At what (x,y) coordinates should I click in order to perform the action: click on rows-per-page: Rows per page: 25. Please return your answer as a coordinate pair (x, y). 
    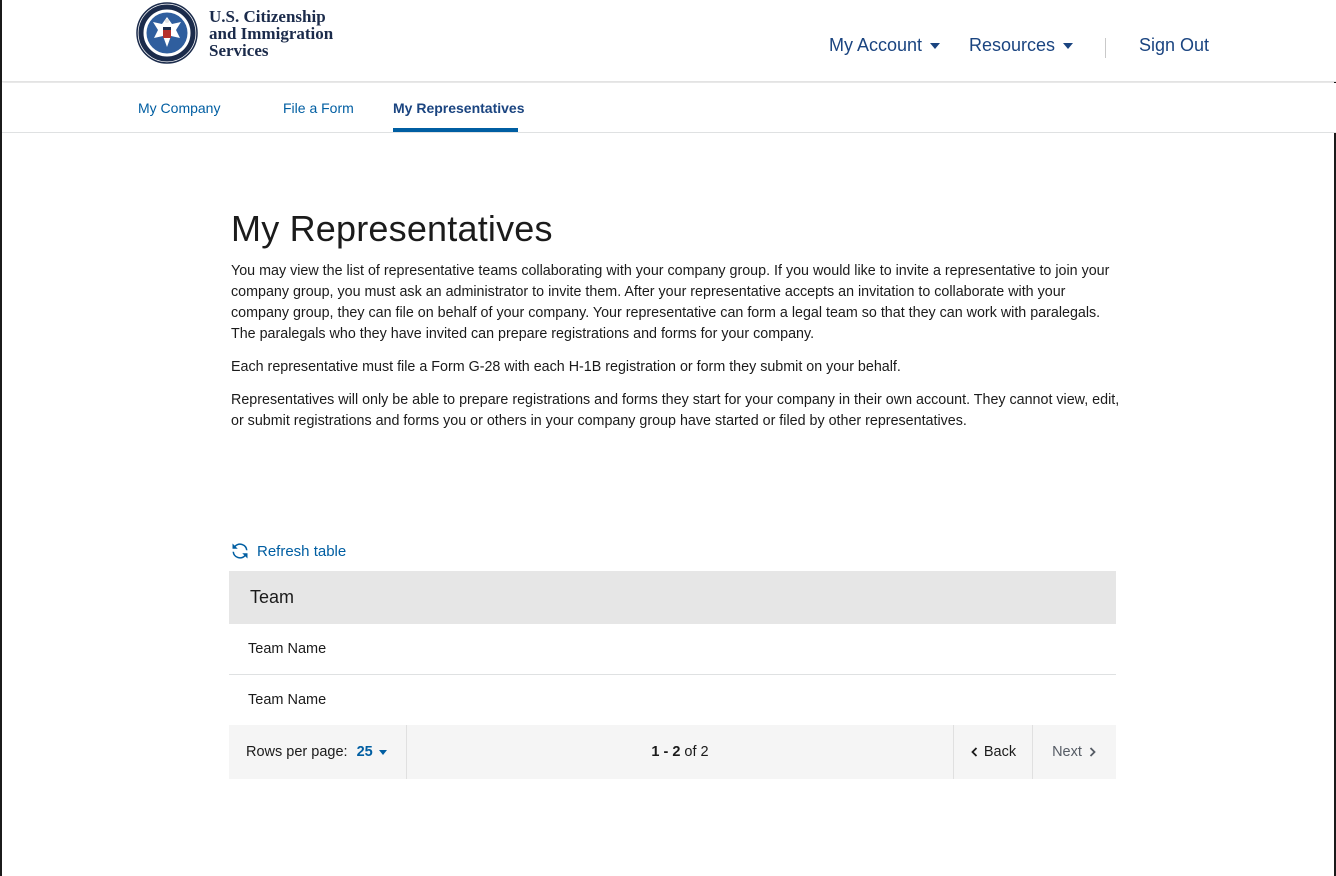
    Looking at the image, I should click on (318, 752).